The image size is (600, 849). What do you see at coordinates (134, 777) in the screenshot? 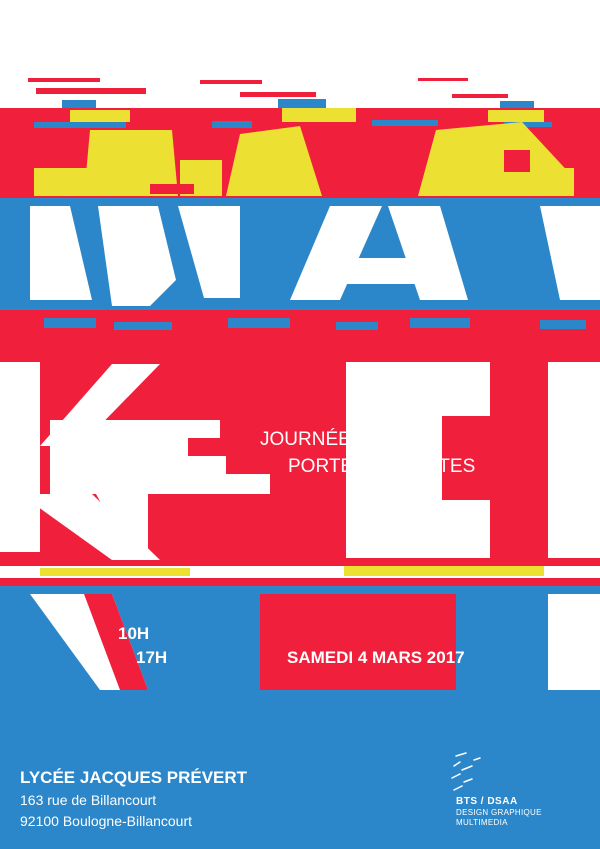
I see `school-name: LYCÉE JACQUES PRÉVERT` at bounding box center [134, 777].